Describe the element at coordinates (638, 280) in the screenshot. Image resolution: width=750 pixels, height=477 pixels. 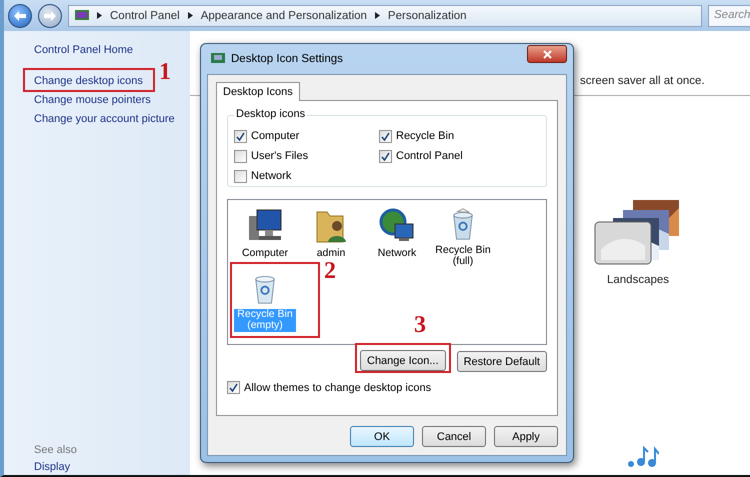
I see `theme-label: Landscapes` at that location.